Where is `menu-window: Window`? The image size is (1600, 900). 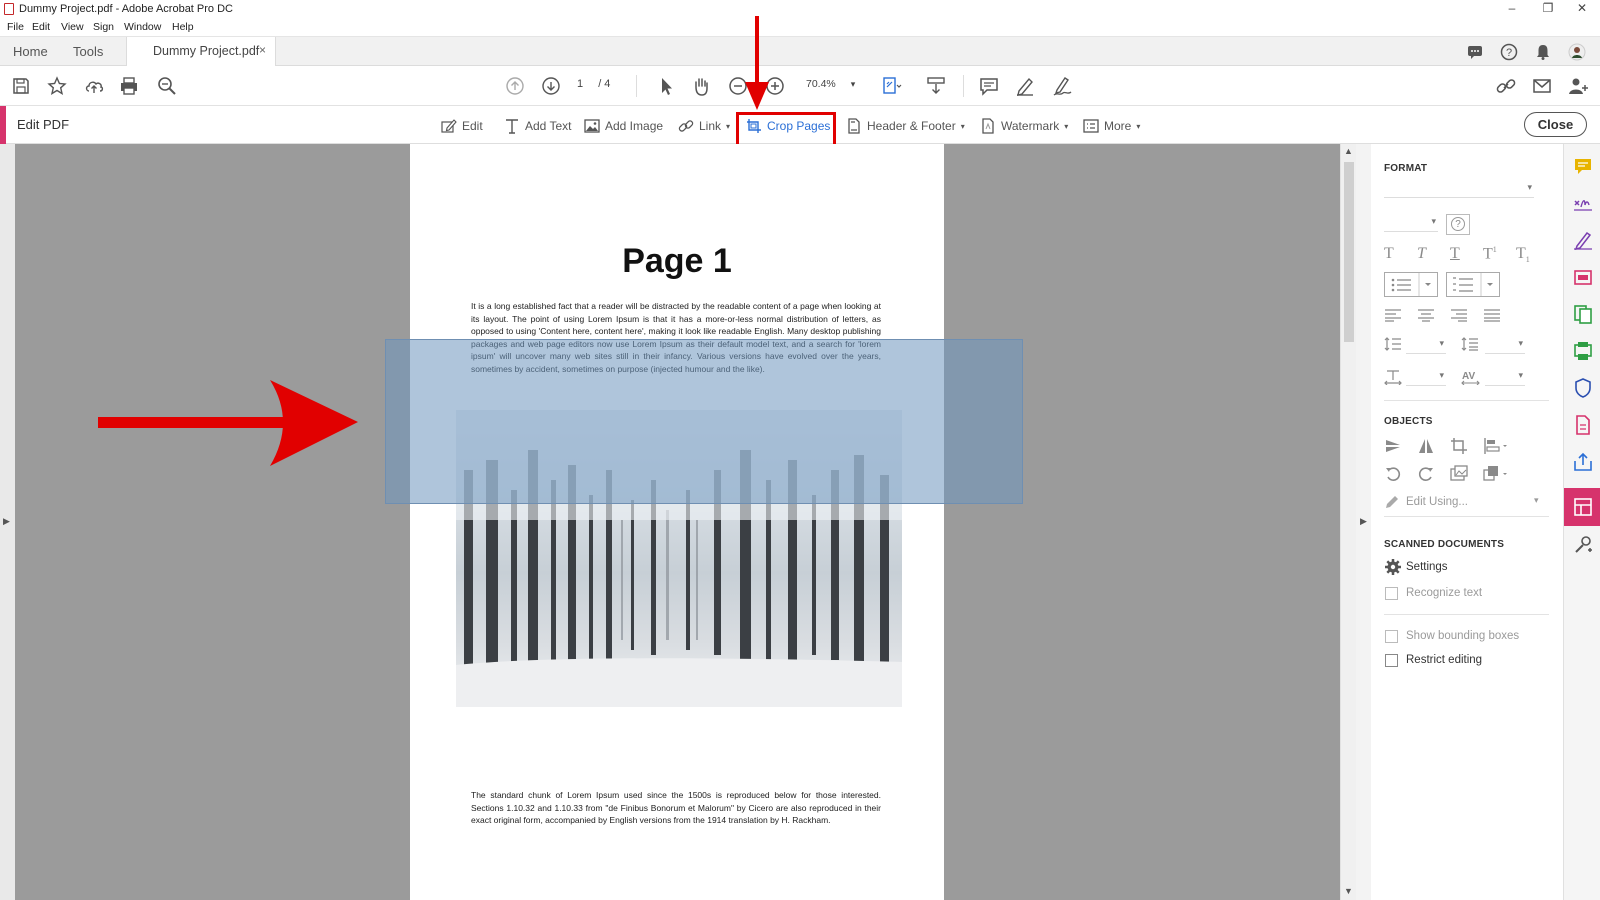 menu-window: Window is located at coordinates (142, 27).